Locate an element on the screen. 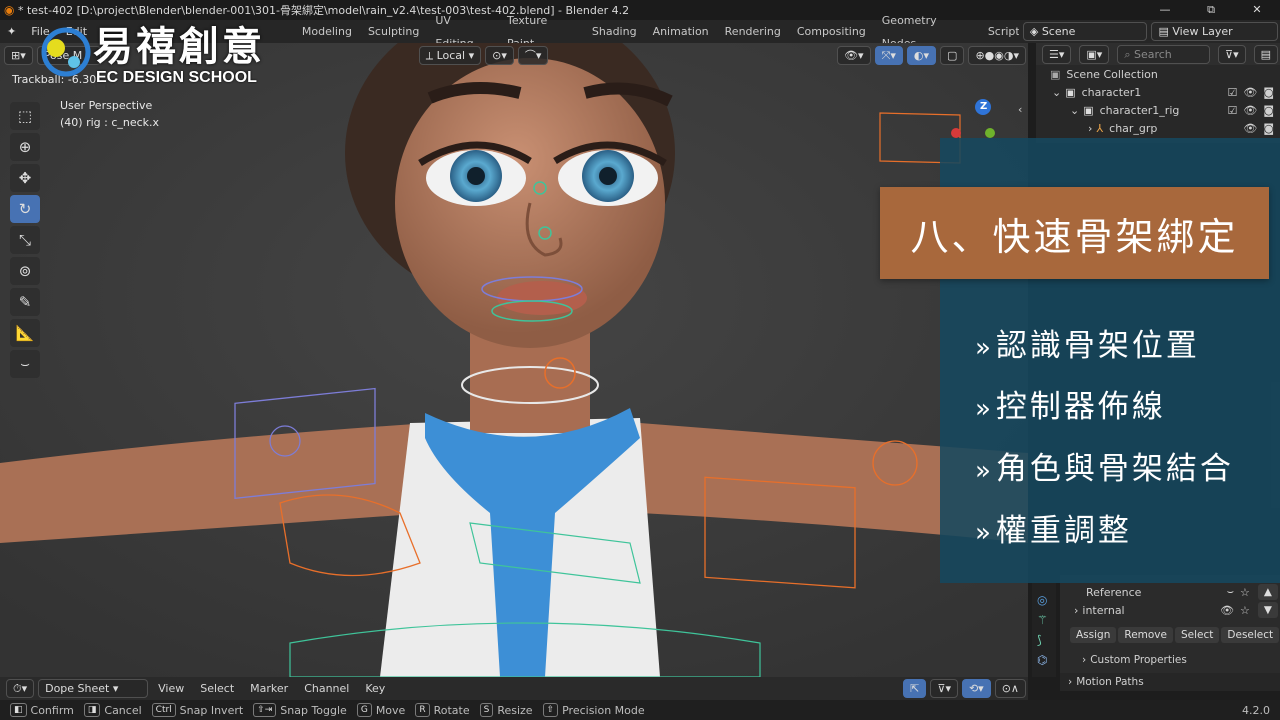  gizmo-z-label: Z is located at coordinates (983, 106).